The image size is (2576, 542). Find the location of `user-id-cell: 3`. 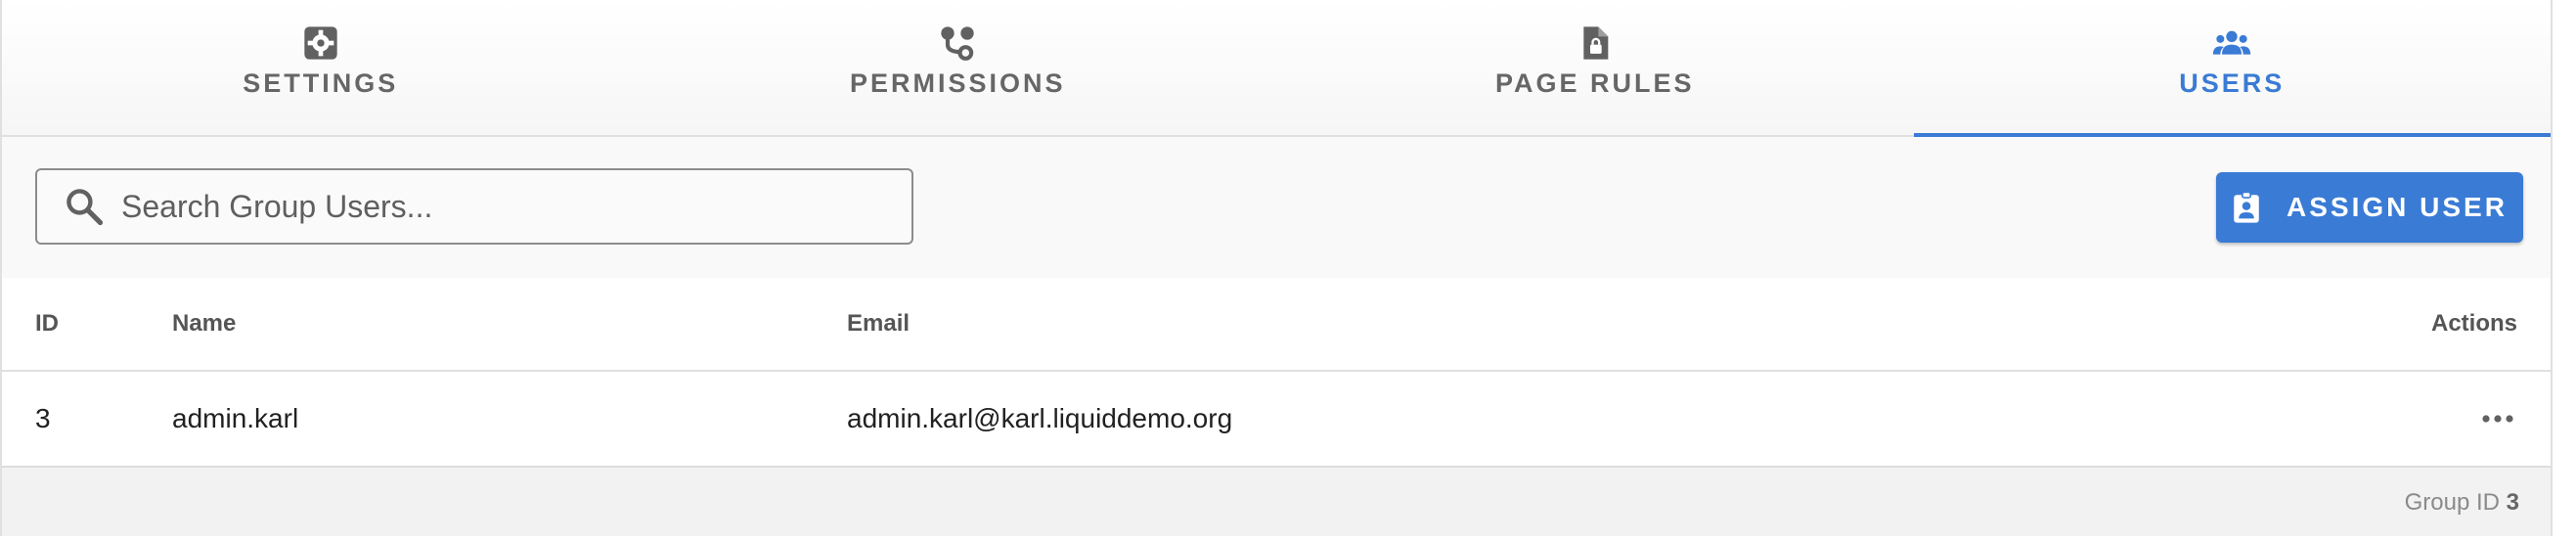

user-id-cell: 3 is located at coordinates (43, 418).